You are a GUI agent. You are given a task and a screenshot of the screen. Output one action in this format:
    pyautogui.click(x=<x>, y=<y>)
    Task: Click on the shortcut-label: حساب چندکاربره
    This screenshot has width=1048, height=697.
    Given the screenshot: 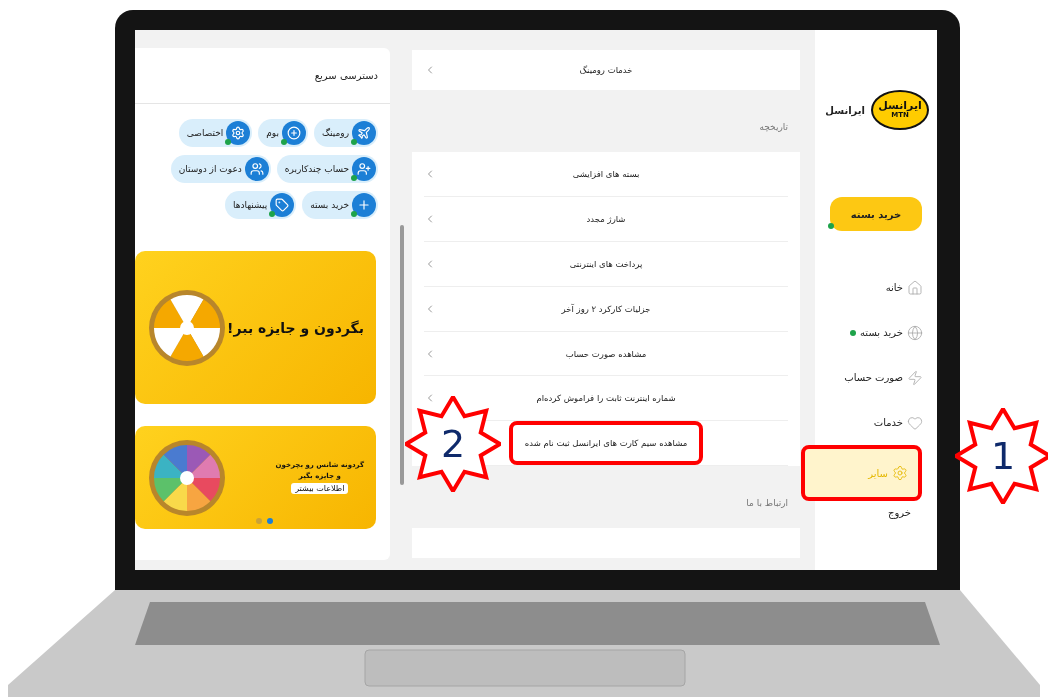 What is the action you would take?
    pyautogui.click(x=316, y=169)
    